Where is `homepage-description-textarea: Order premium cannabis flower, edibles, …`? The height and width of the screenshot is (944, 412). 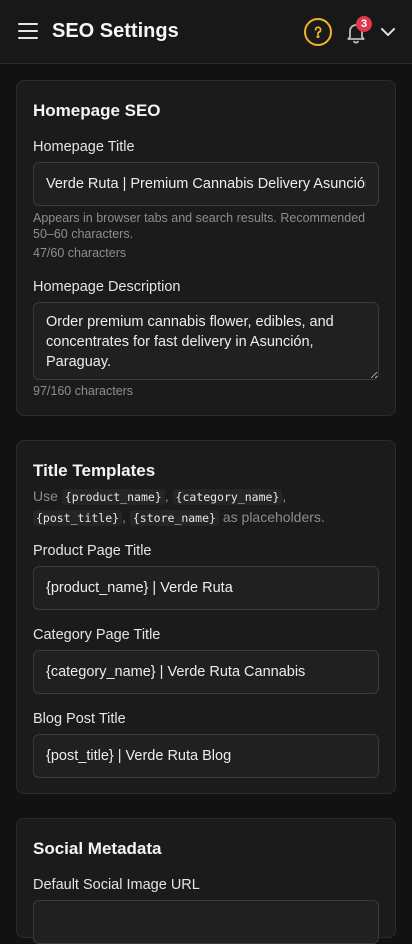
homepage-description-textarea: Order premium cannabis flower, edibles, … is located at coordinates (206, 341).